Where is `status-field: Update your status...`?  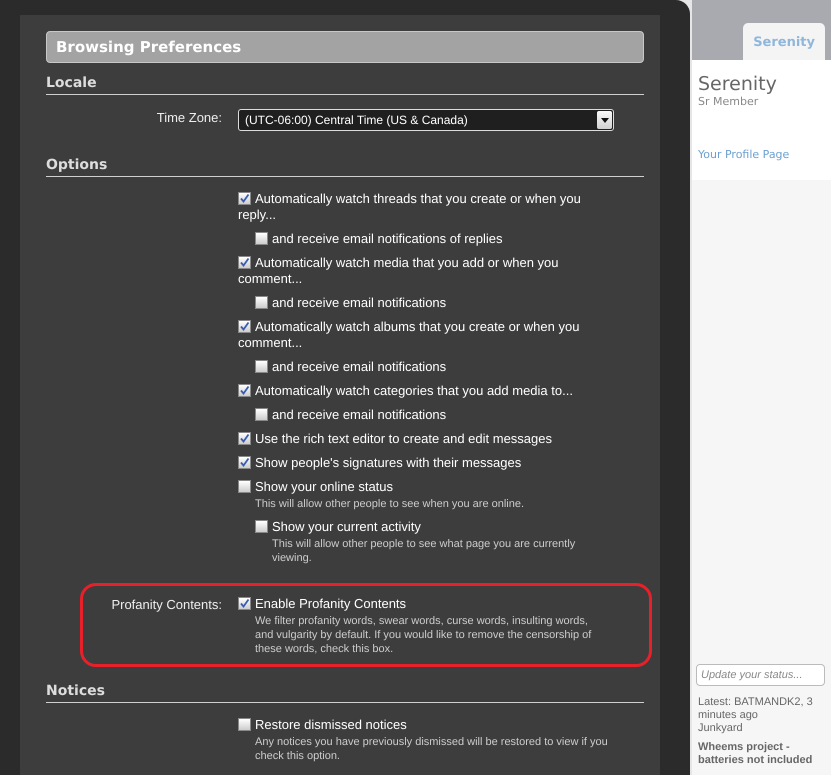
status-field: Update your status... is located at coordinates (760, 675).